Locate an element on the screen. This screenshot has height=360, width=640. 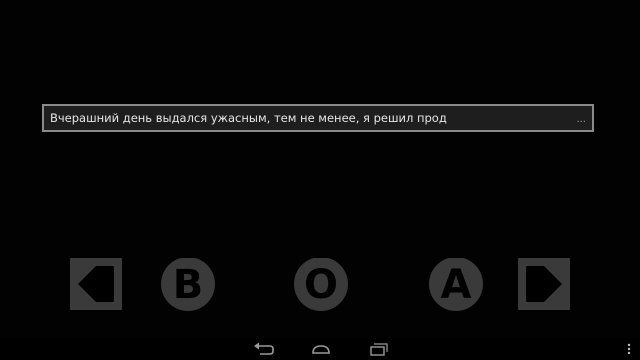
left-arrow-icon is located at coordinates (96, 284).